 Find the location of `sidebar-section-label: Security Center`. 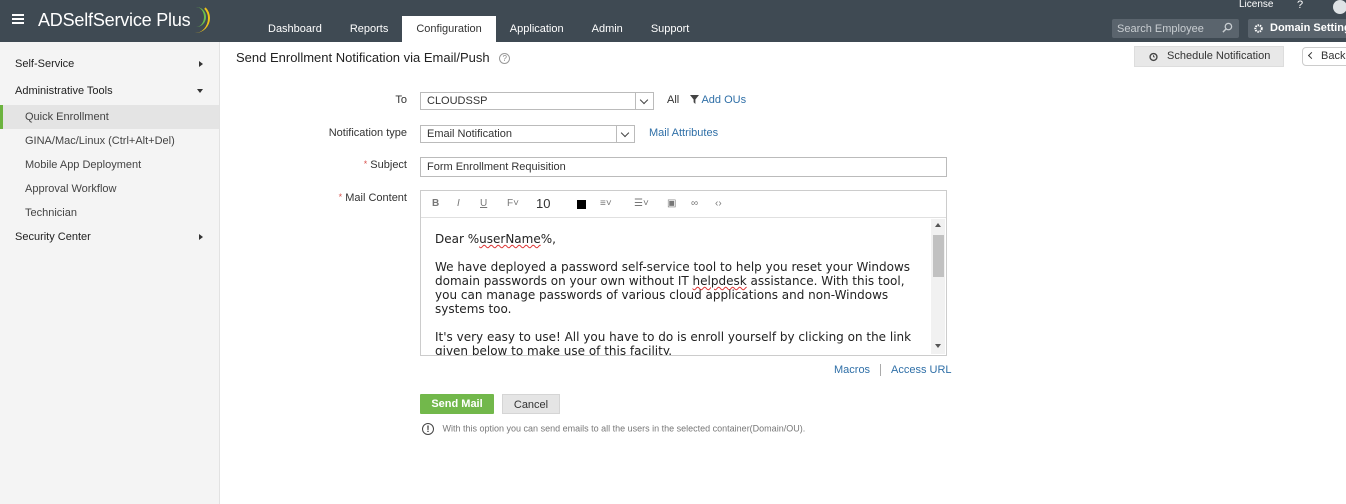

sidebar-section-label: Security Center is located at coordinates (53, 237).